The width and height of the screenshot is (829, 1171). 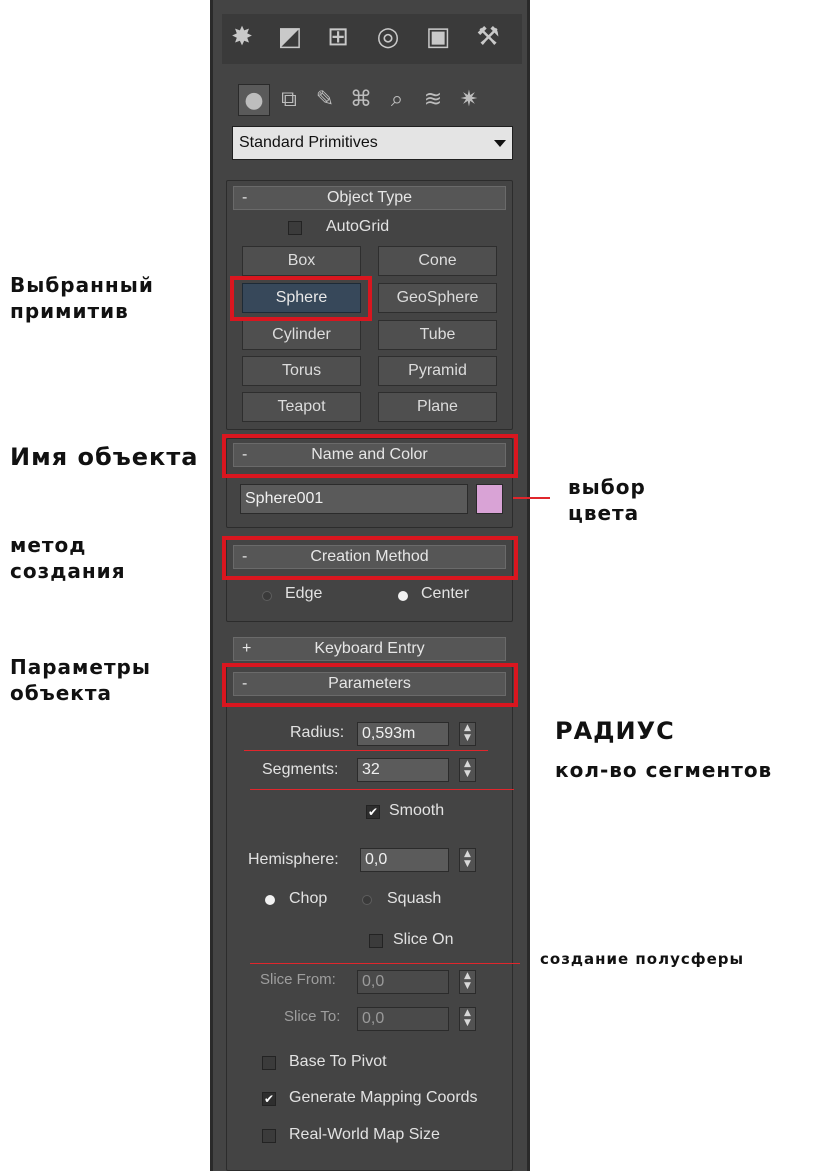 I want to click on tube-button: Tube, so click(x=437, y=335).